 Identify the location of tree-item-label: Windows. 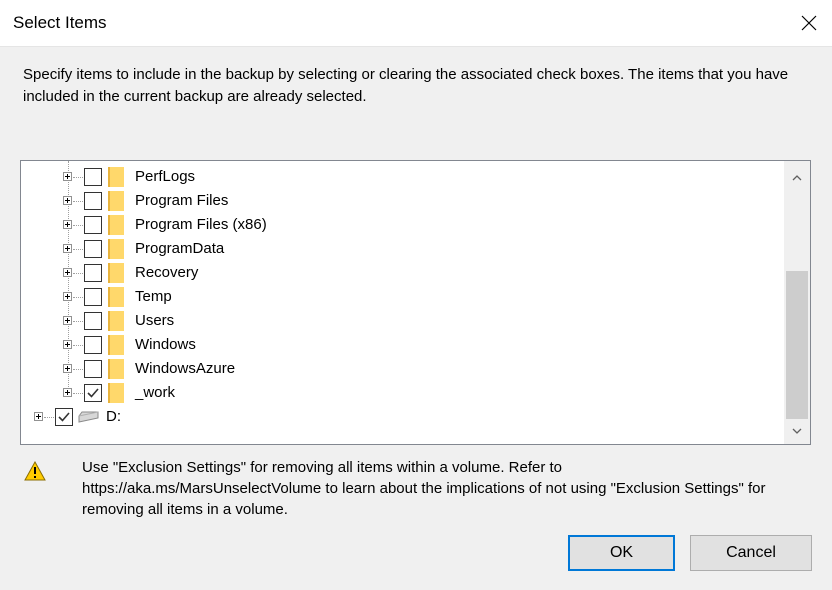
(165, 344).